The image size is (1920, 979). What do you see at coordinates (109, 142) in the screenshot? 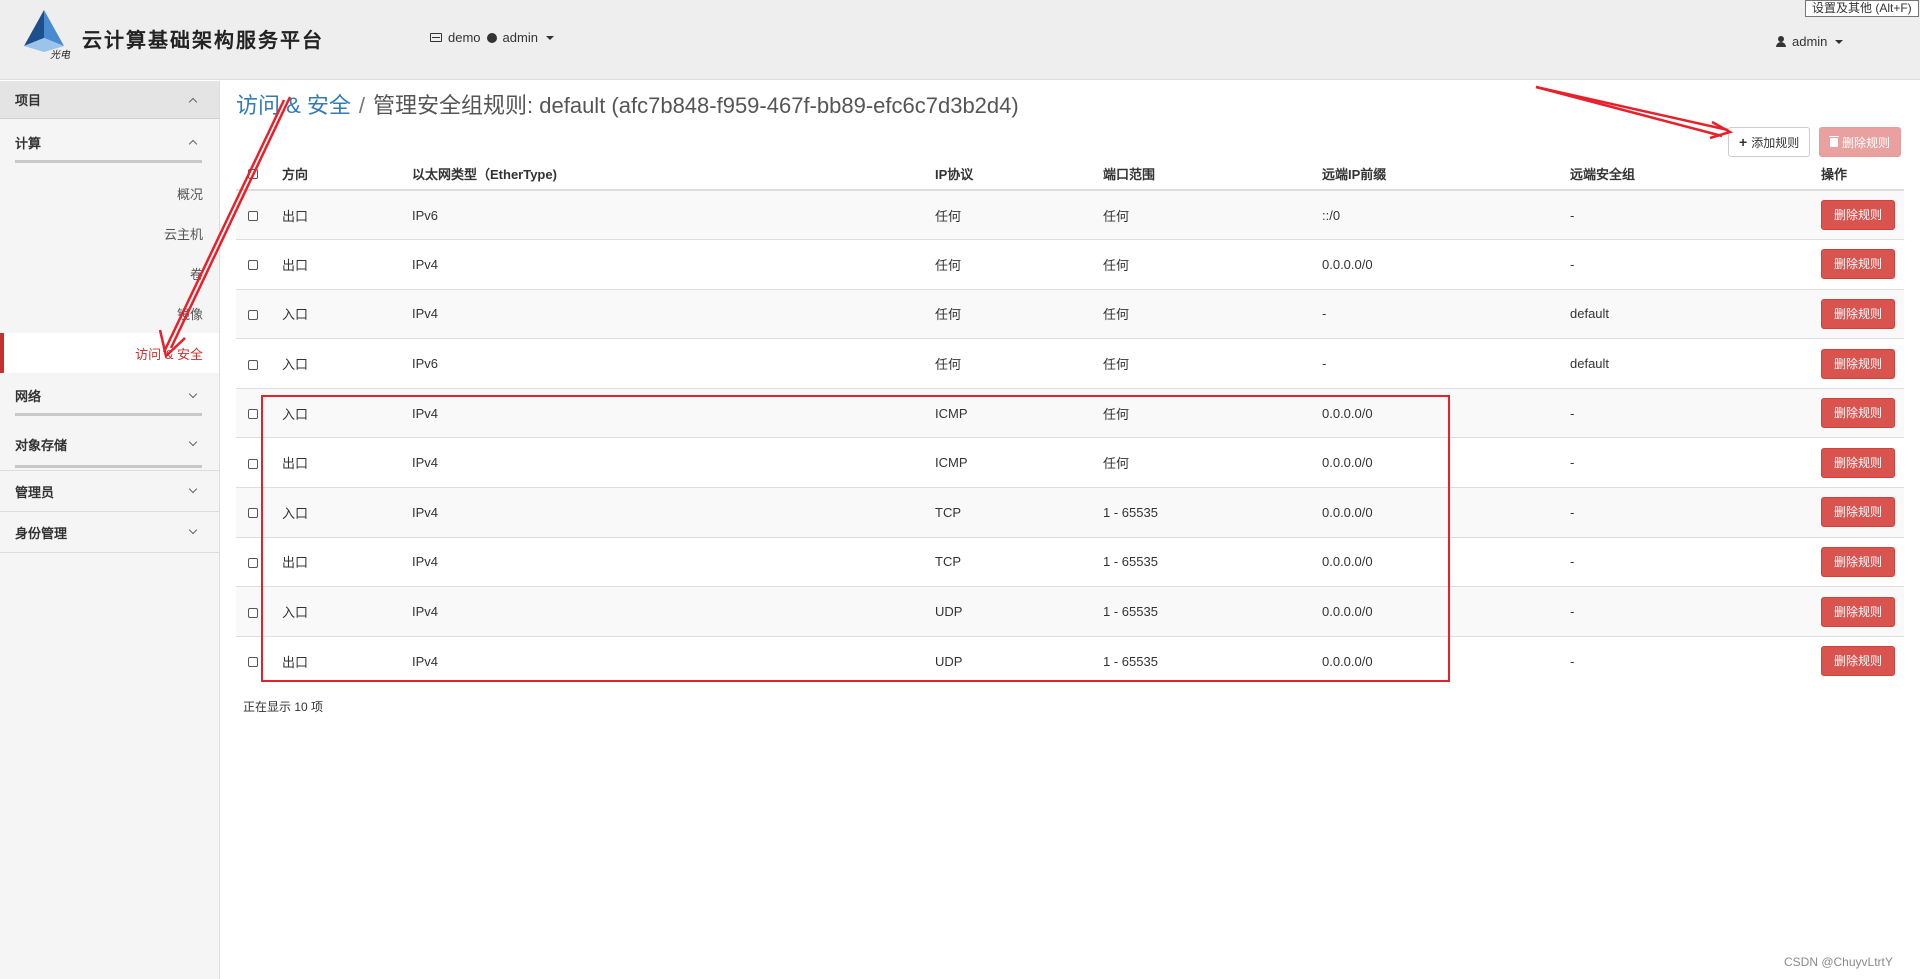
I see `sidebar-section-compute: 计算` at bounding box center [109, 142].